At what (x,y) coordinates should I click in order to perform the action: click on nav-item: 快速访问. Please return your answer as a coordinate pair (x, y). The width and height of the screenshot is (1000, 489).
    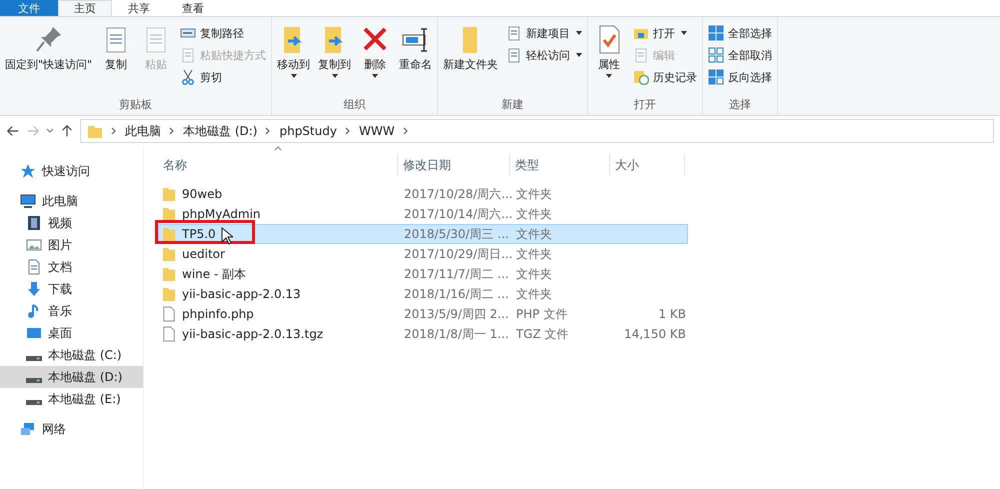
    Looking at the image, I should click on (71, 171).